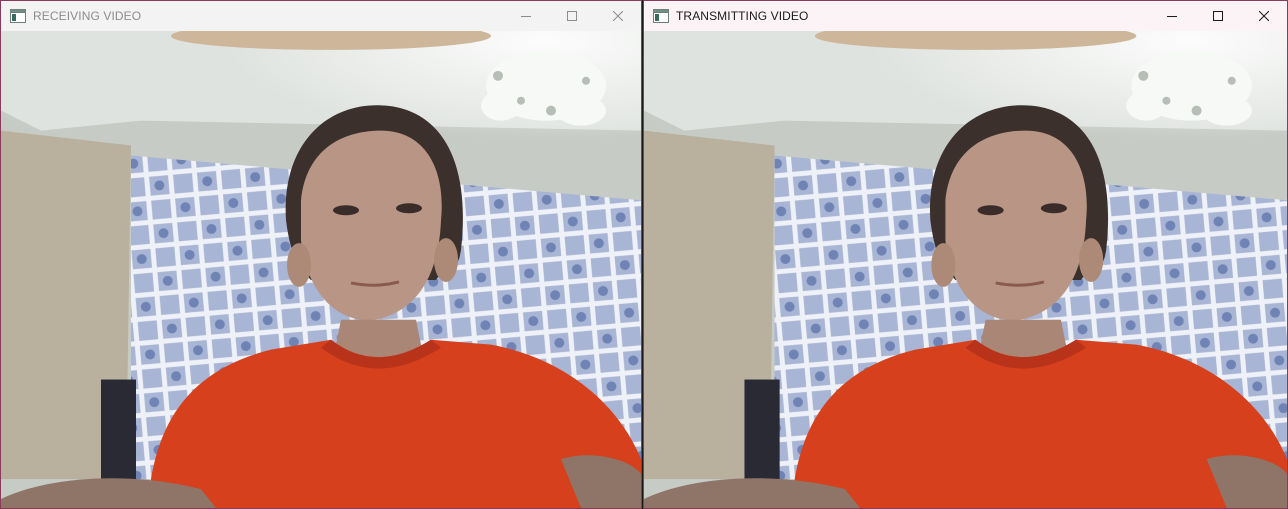 The image size is (1288, 509). I want to click on title-bar: TRANSMITTING VIDEO, so click(965, 16).